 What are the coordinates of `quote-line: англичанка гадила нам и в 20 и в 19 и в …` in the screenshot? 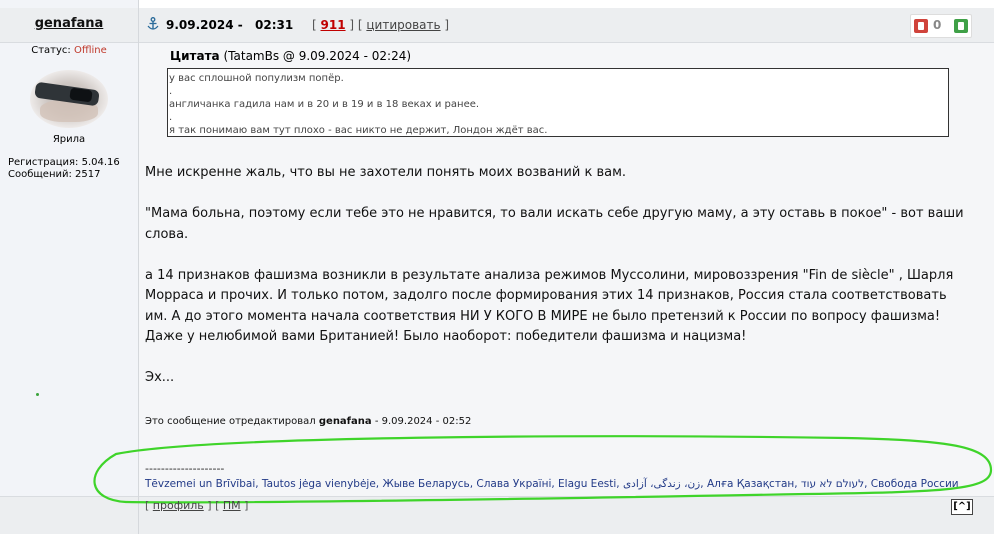 It's located at (324, 104).